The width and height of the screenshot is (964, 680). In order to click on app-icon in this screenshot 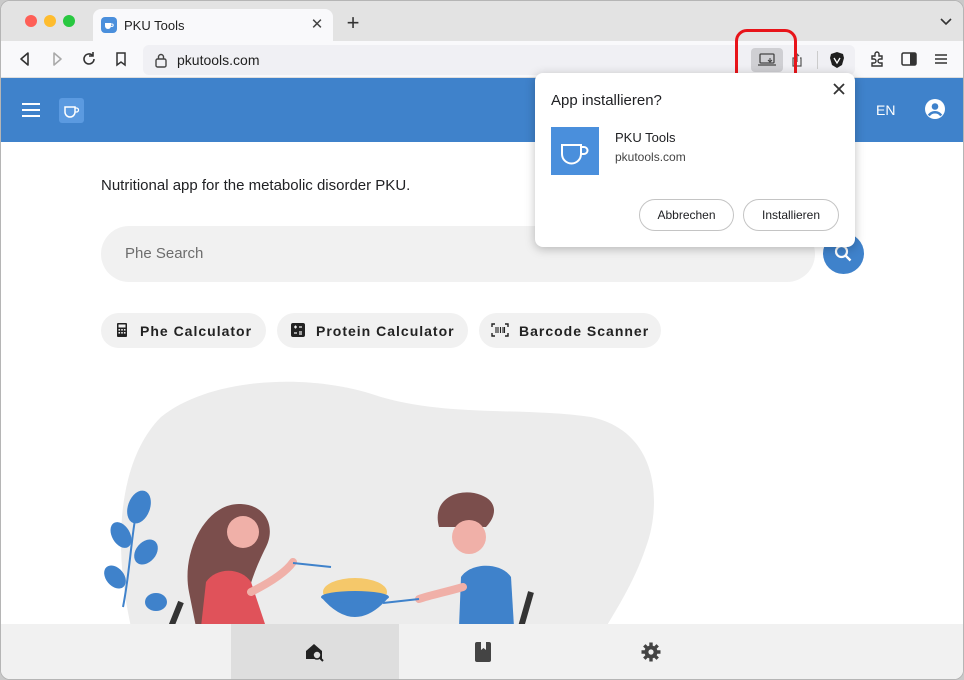, I will do `click(575, 151)`.